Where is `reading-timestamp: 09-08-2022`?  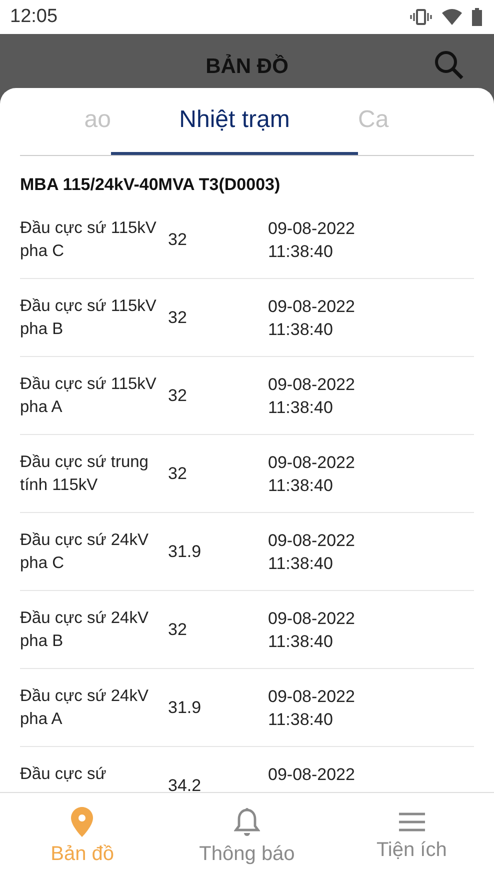
reading-timestamp: 09-08-2022 is located at coordinates (312, 775).